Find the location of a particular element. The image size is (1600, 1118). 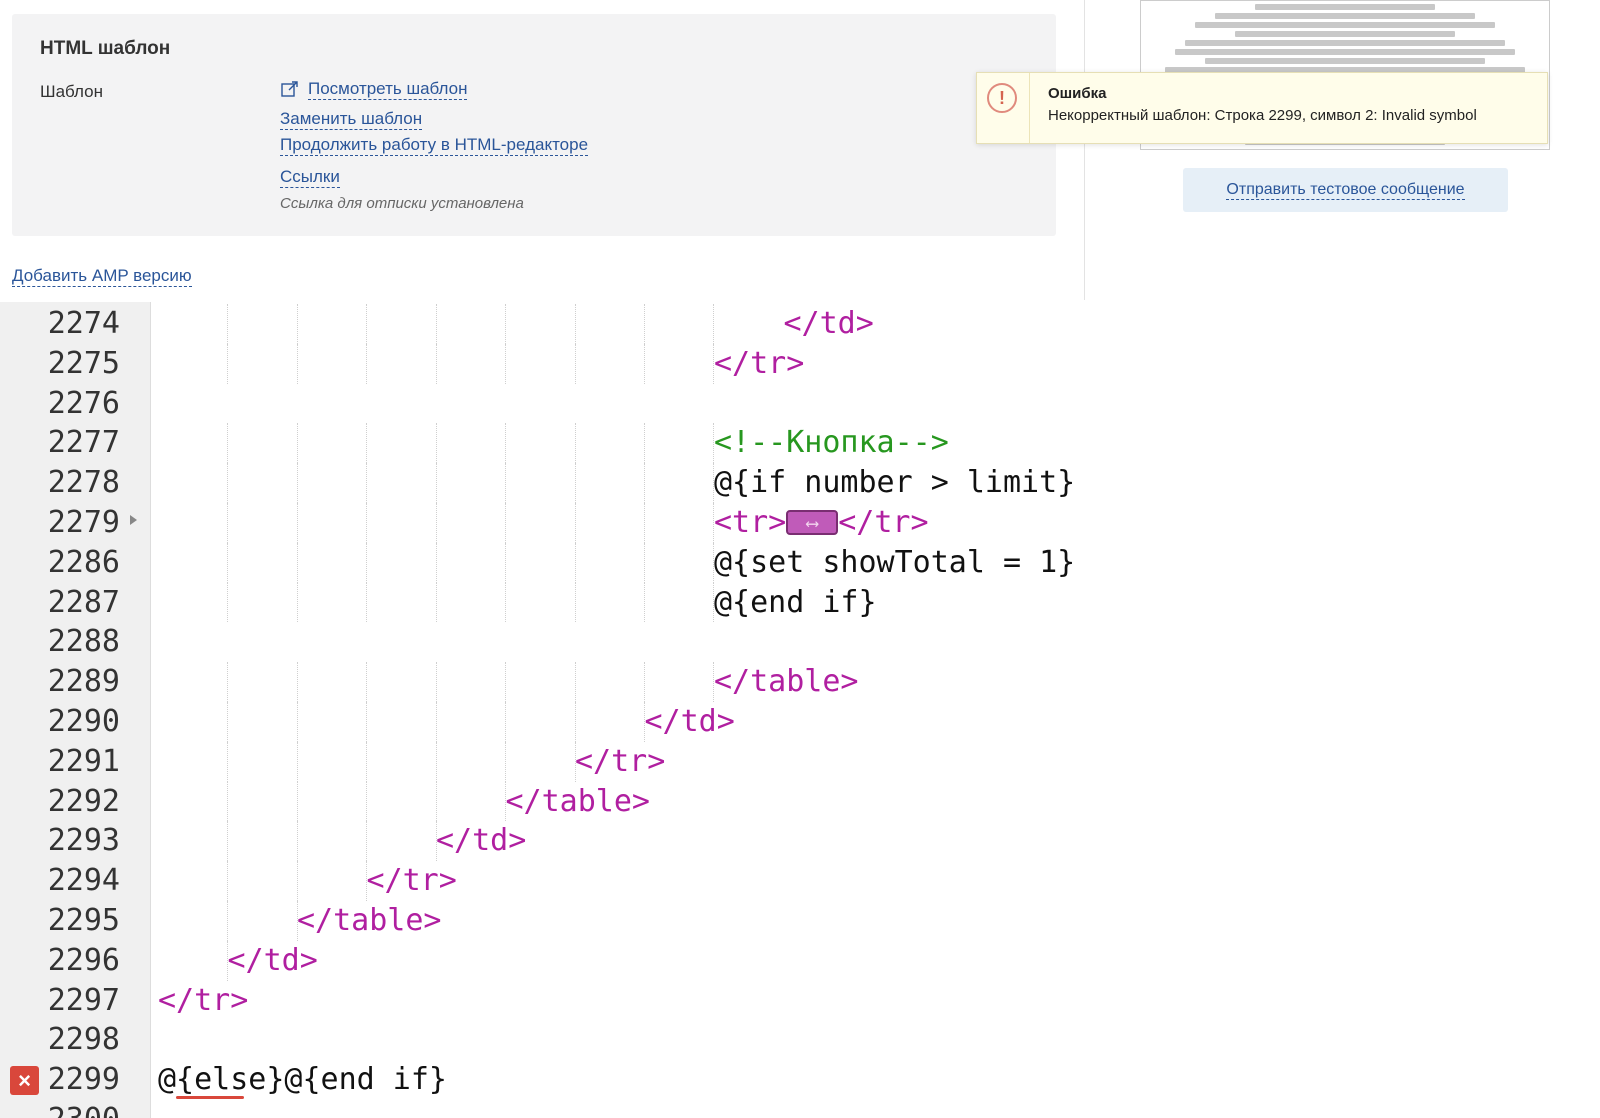

send-test-message-button: Отправить тестовое сообщение is located at coordinates (1345, 190).